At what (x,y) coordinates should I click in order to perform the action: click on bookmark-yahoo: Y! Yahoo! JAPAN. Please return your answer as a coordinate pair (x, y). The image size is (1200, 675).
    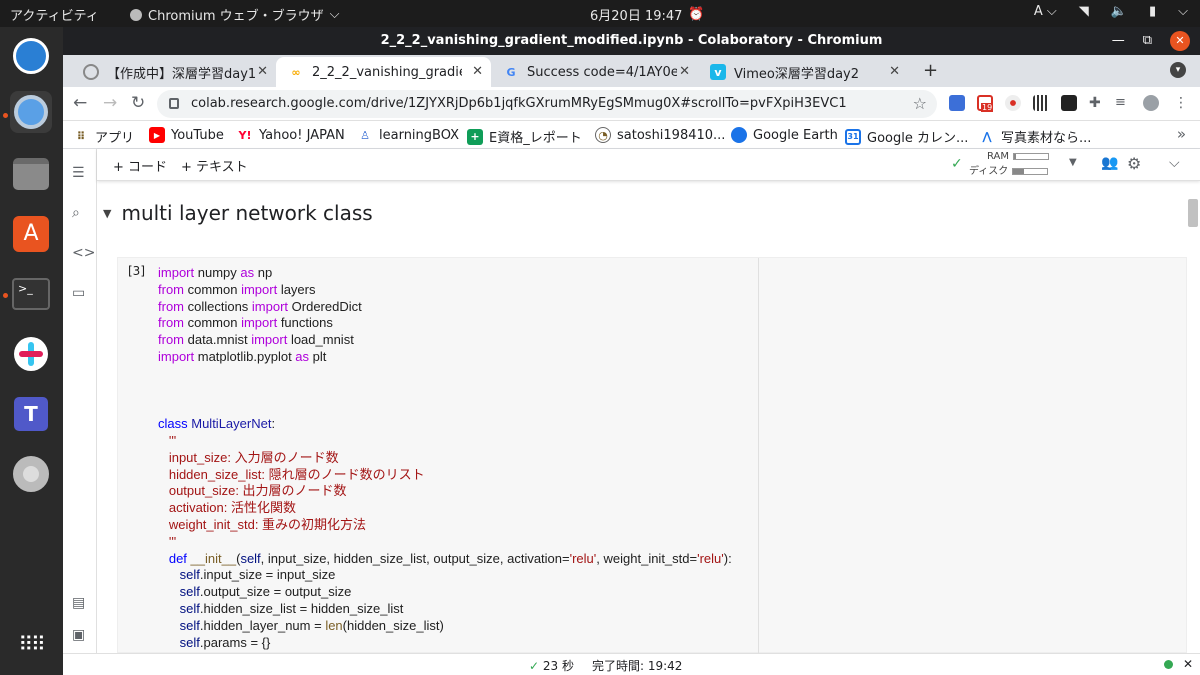
    Looking at the image, I should click on (291, 135).